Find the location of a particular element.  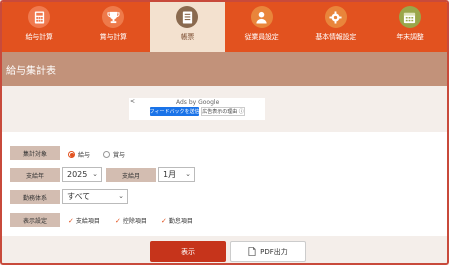

nav-label: 従業員設定 is located at coordinates (261, 37).